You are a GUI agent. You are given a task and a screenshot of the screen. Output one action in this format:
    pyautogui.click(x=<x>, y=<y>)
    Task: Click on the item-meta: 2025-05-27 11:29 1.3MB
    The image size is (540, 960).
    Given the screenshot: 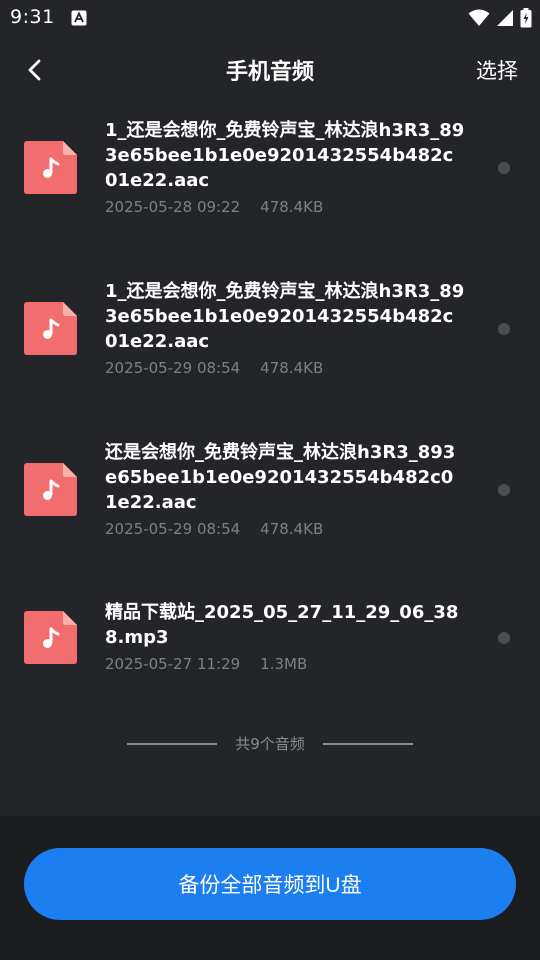 What is the action you would take?
    pyautogui.click(x=285, y=664)
    